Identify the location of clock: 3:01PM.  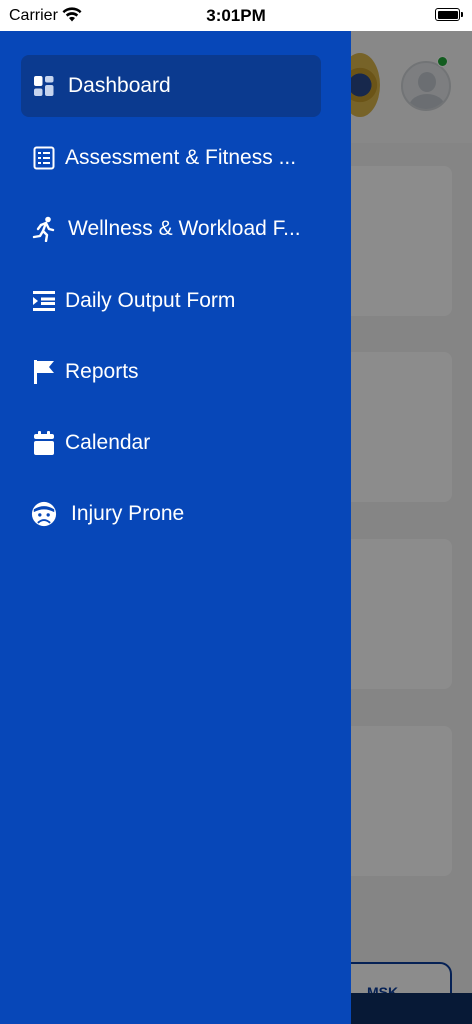
(236, 15).